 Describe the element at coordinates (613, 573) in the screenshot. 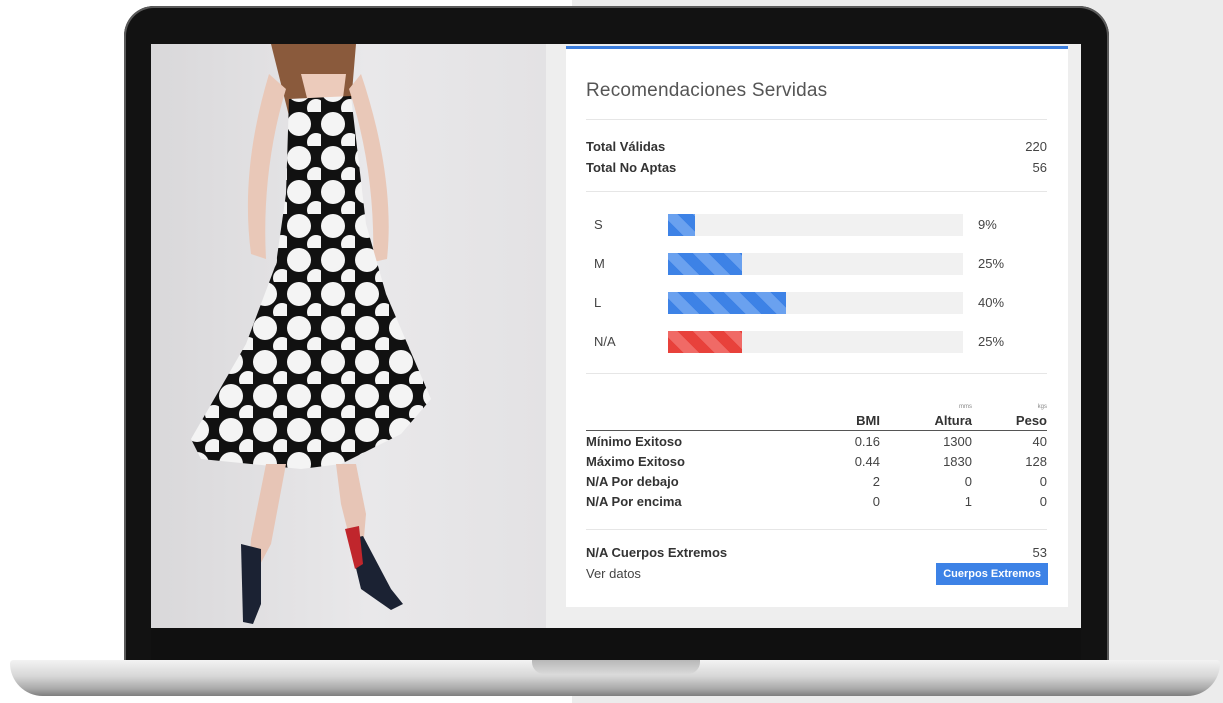

I see `ver-datos-label: Ver datos` at that location.